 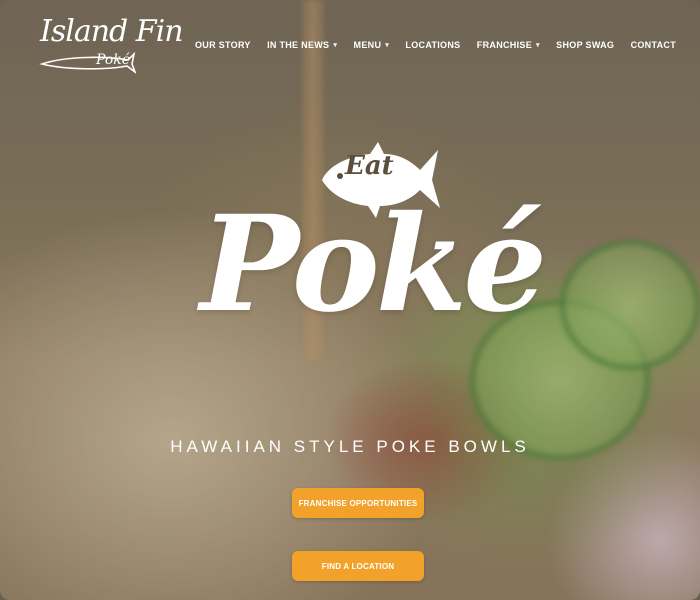 I want to click on hero-title: Poké, so click(x=373, y=264).